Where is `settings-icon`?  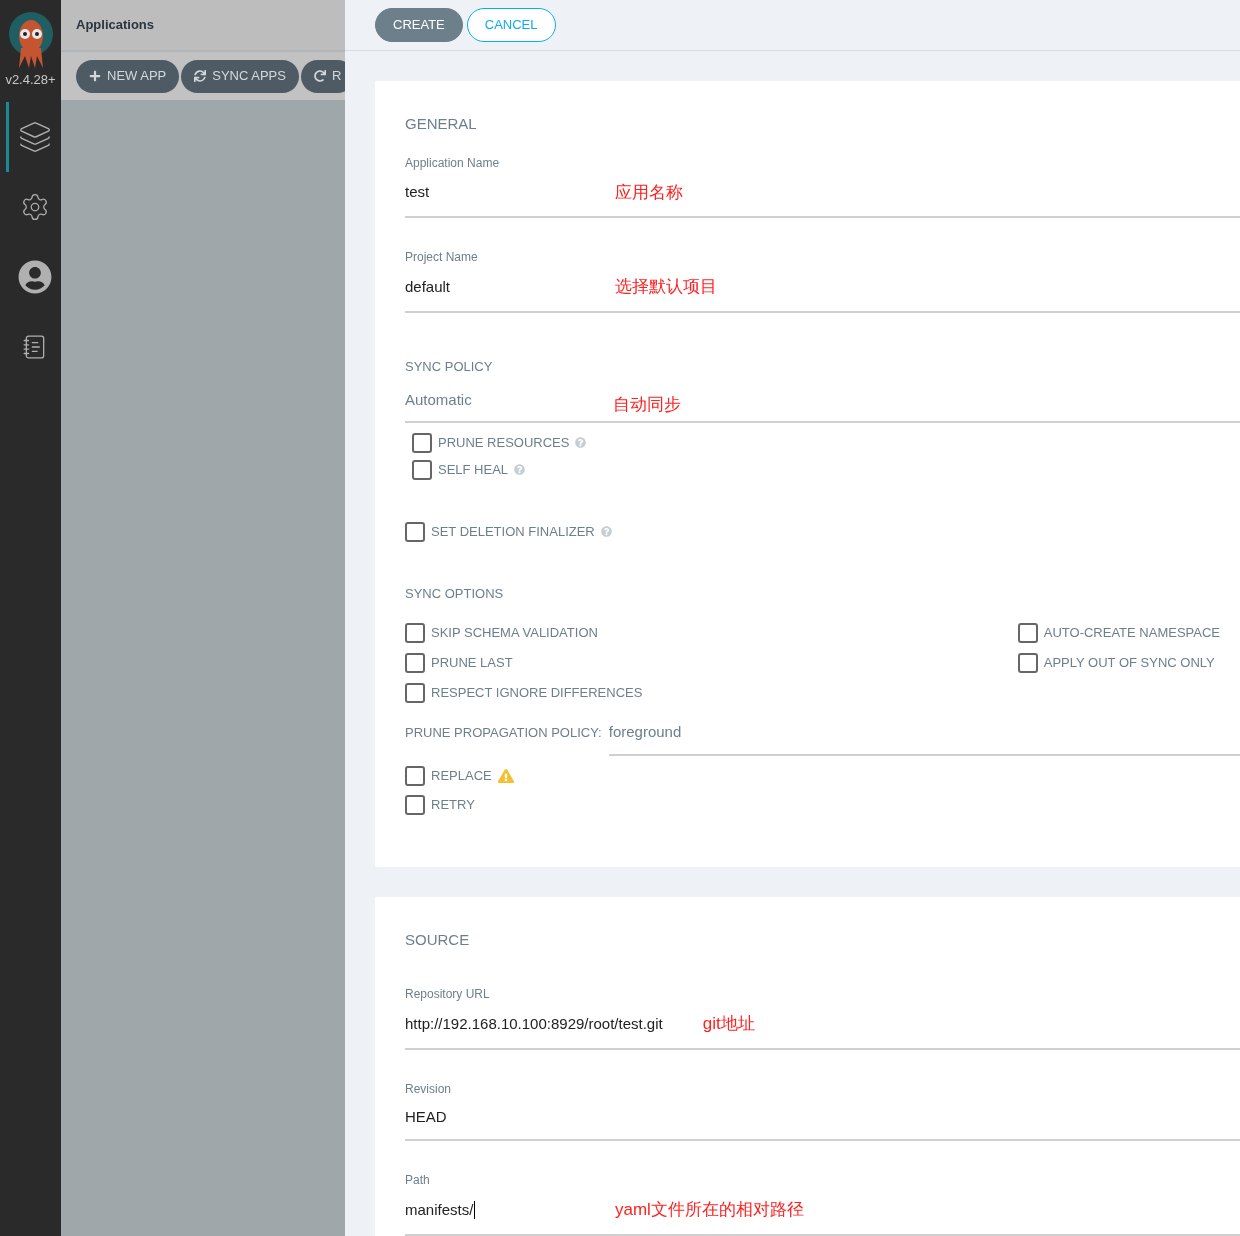
settings-icon is located at coordinates (35, 206).